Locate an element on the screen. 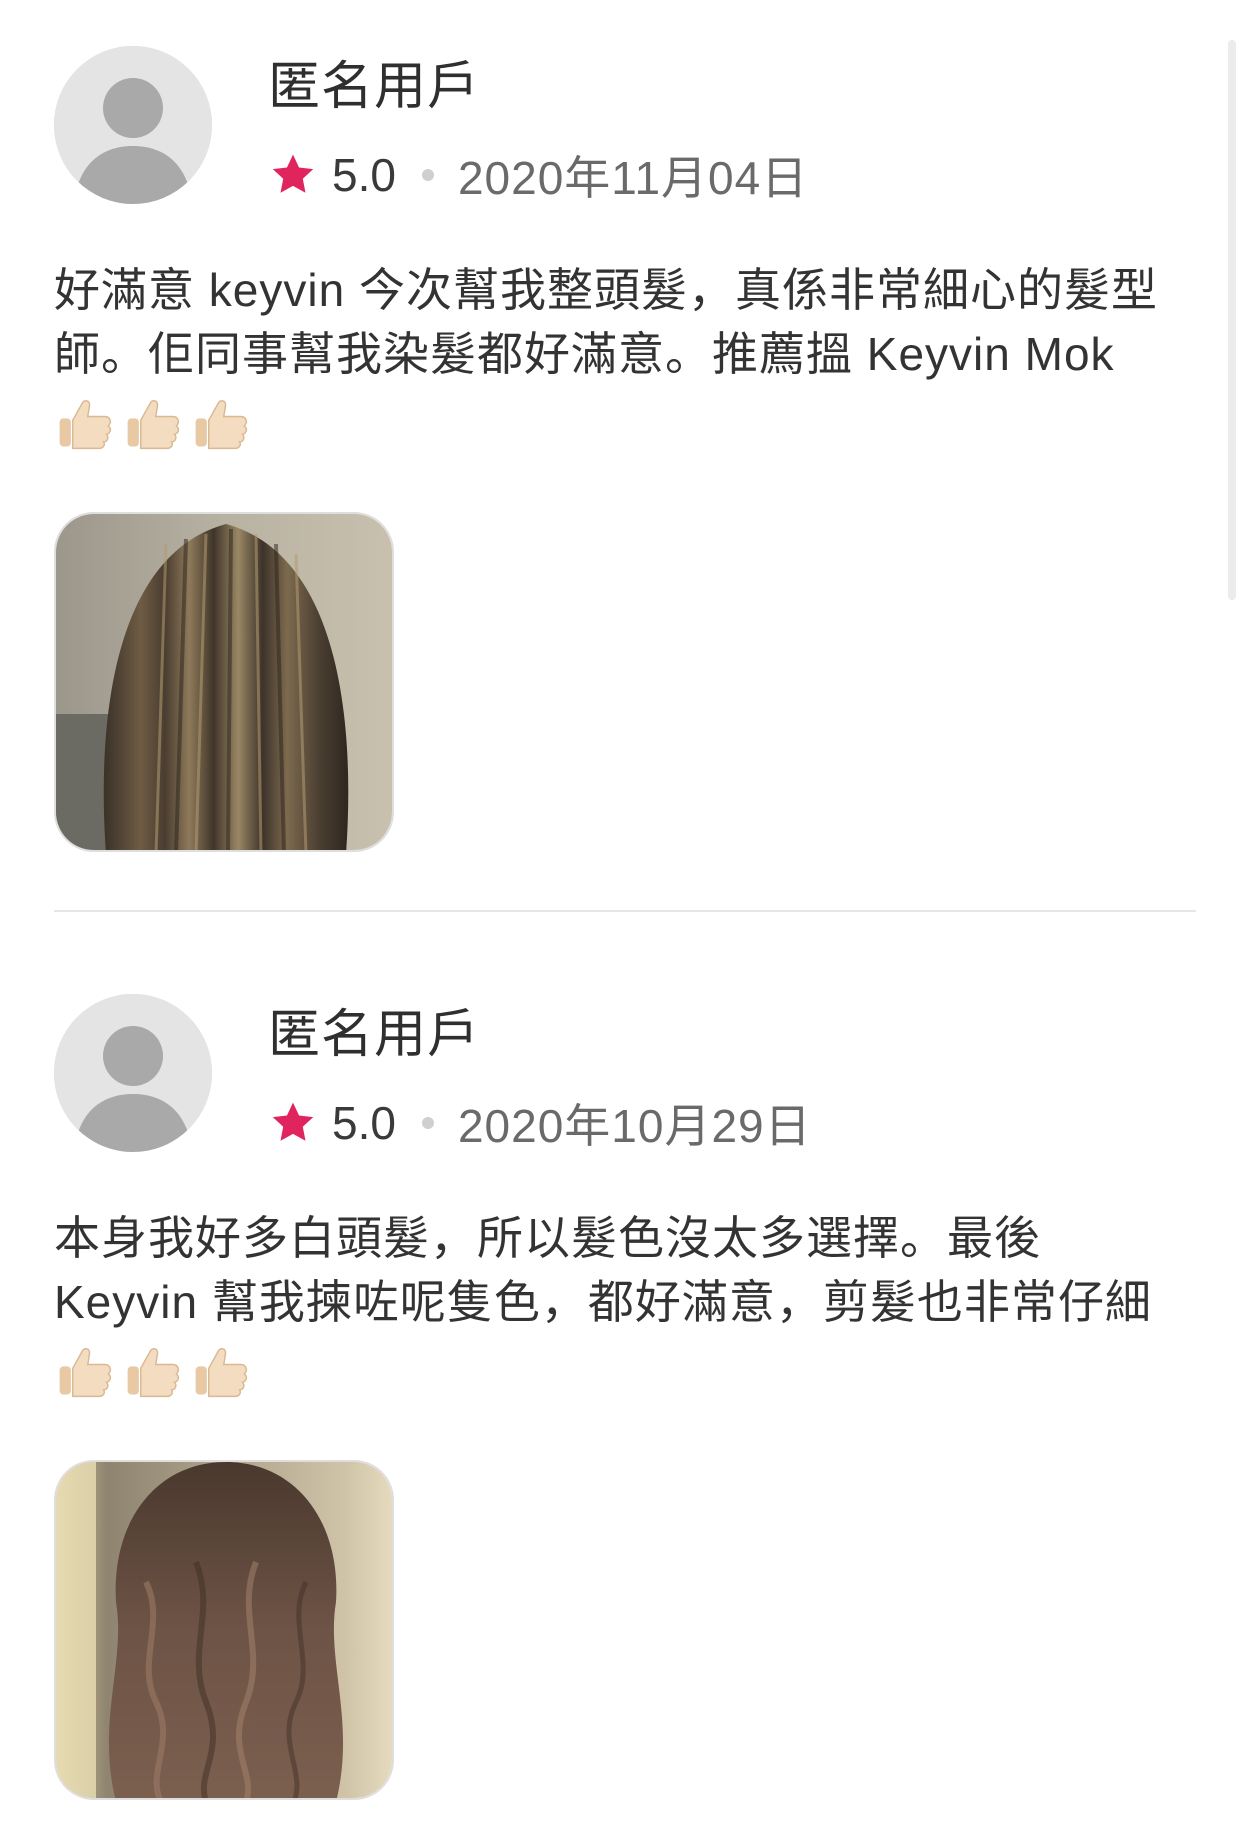 The width and height of the screenshot is (1242, 1847). review-text-line: 好滿意 keyvin 今次幫我整頭髮，真係非常細心的髮型 is located at coordinates (606, 290).